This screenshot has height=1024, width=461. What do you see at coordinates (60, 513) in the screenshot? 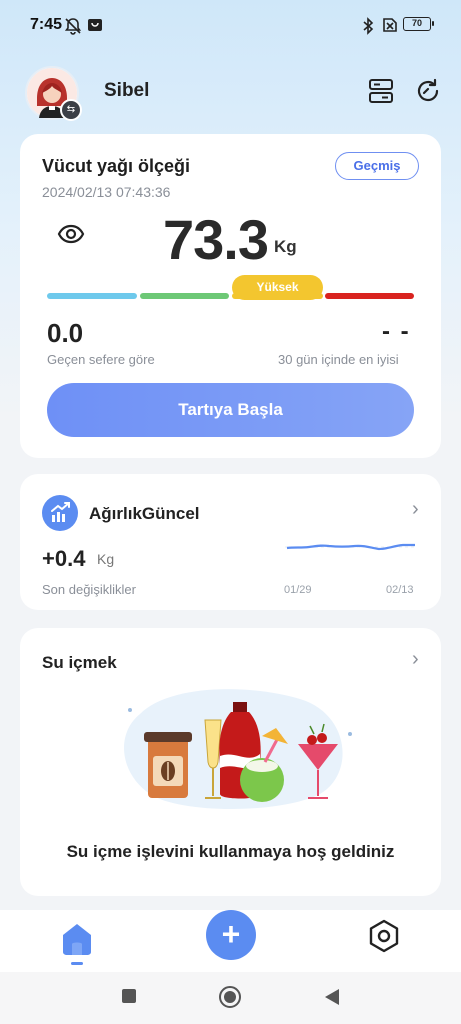
I see `trend-icon` at bounding box center [60, 513].